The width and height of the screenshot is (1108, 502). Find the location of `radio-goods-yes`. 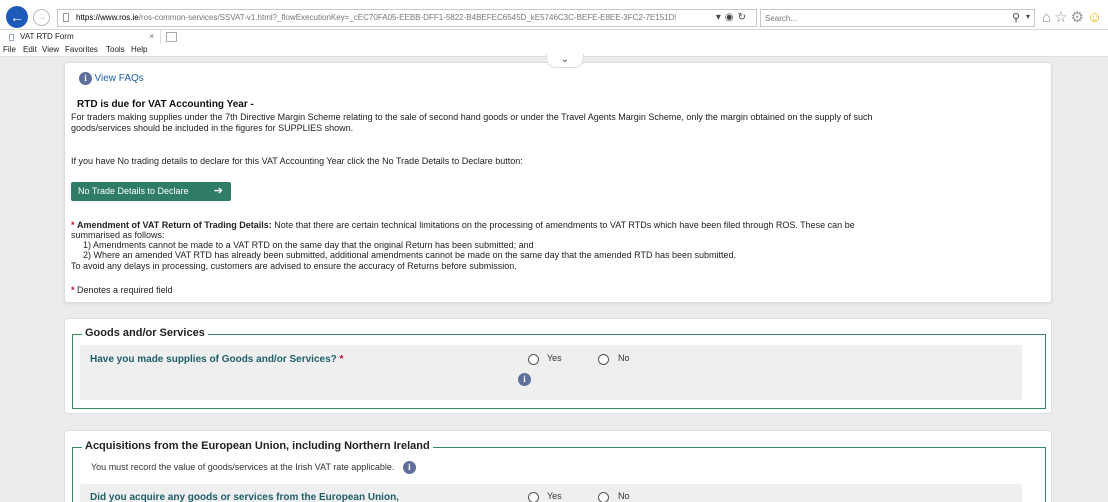

radio-goods-yes is located at coordinates (533, 359).